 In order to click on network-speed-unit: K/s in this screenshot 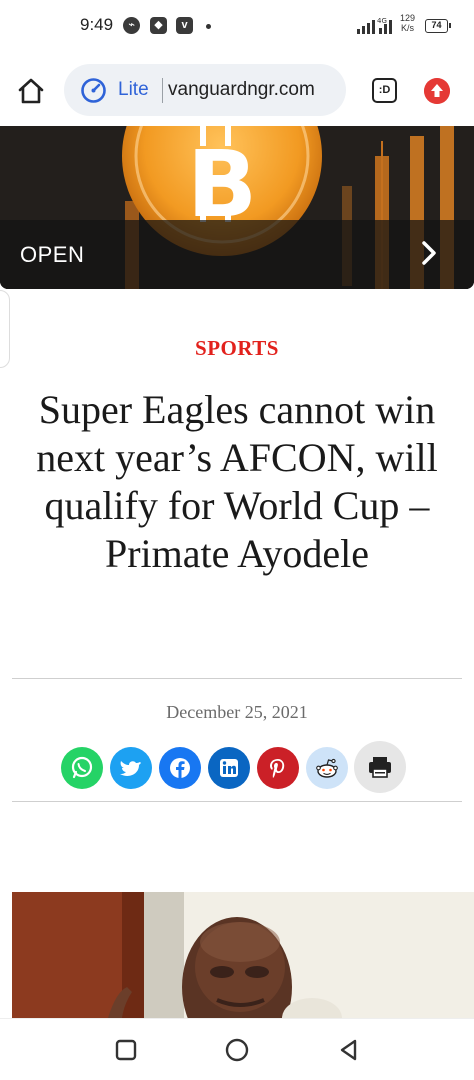, I will do `click(408, 28)`.